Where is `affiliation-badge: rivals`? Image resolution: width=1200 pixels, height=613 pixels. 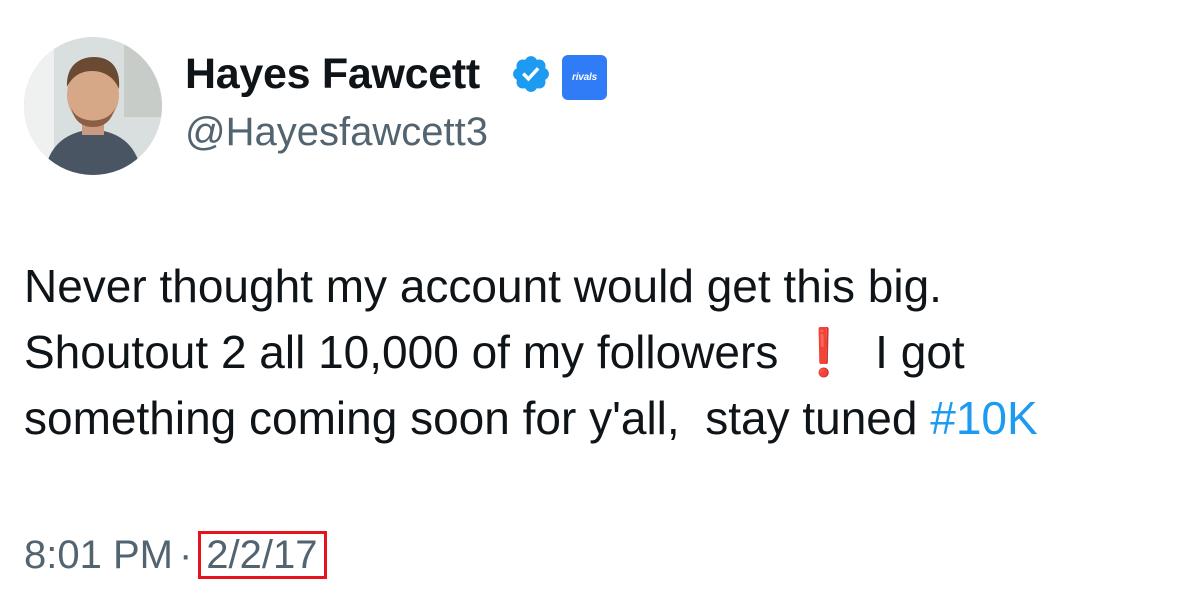 affiliation-badge: rivals is located at coordinates (584, 77).